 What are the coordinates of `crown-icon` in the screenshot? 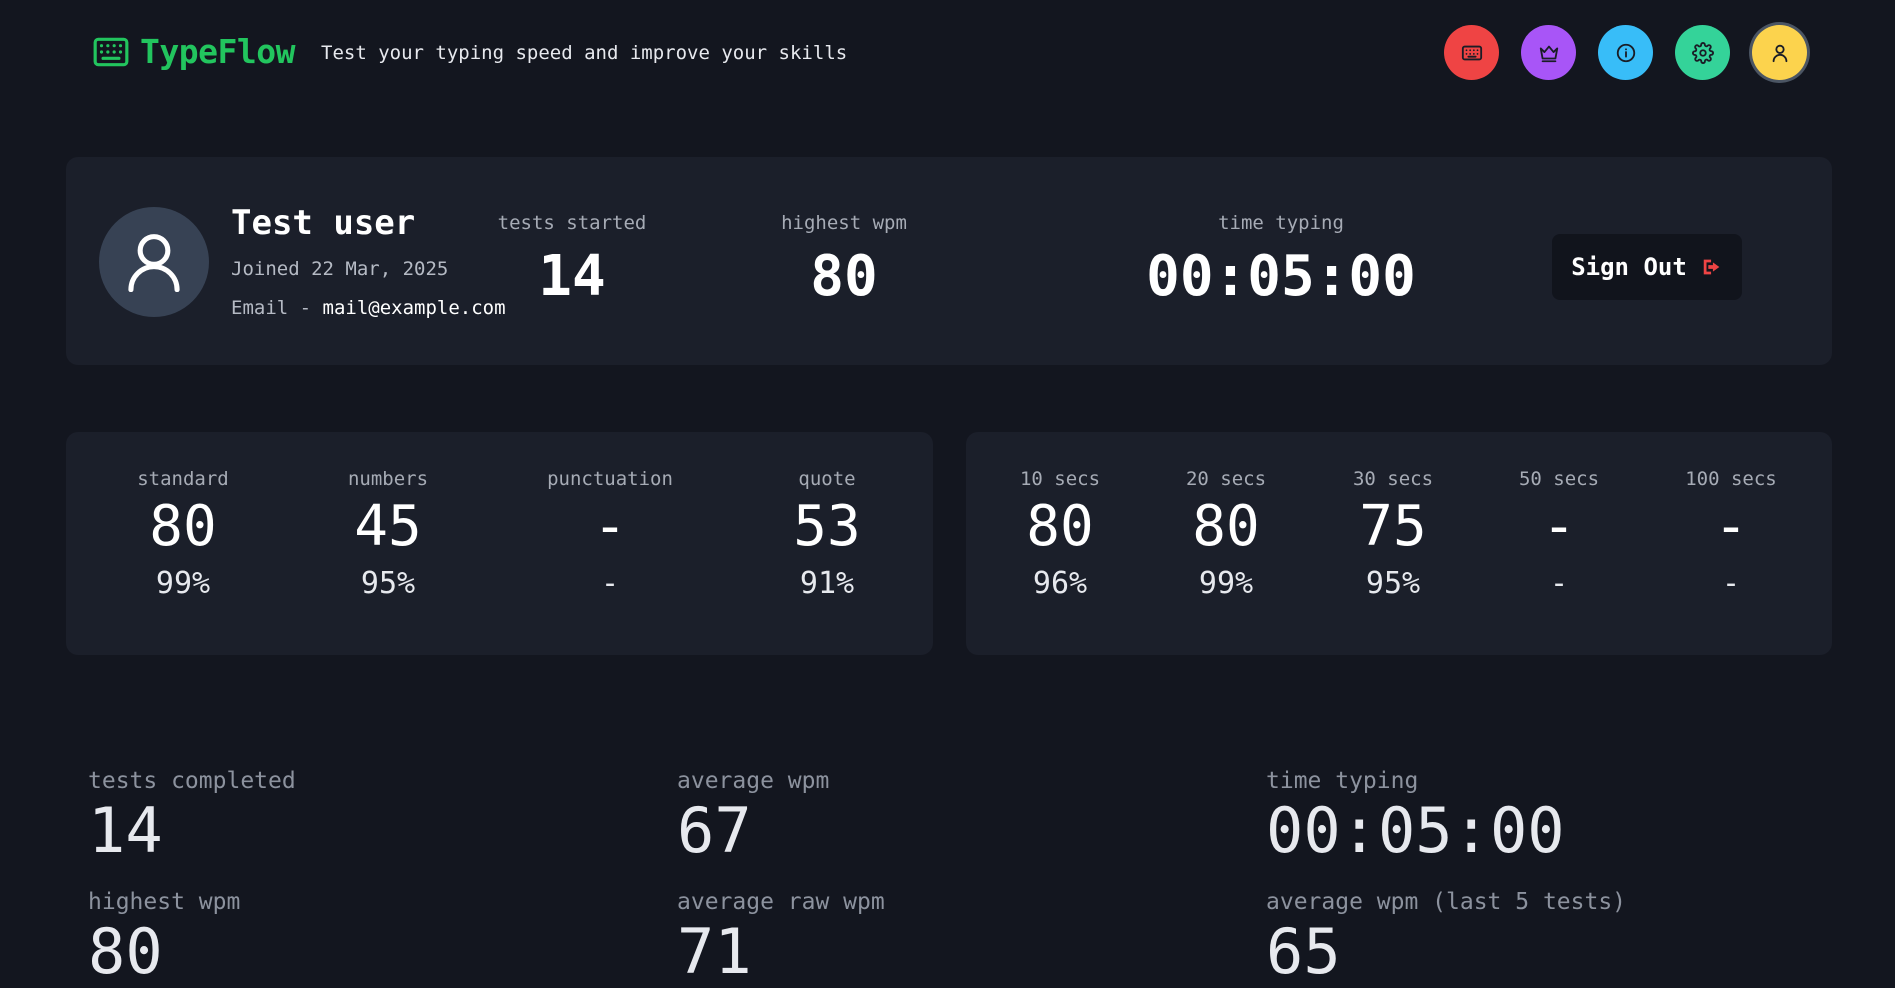 It's located at (1548, 53).